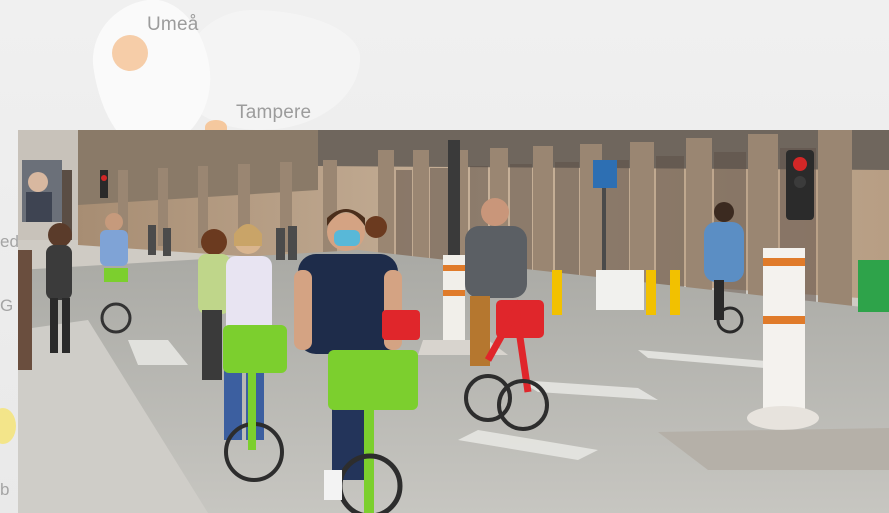 The width and height of the screenshot is (889, 513). I want to click on city-label-fragment: b, so click(5, 489).